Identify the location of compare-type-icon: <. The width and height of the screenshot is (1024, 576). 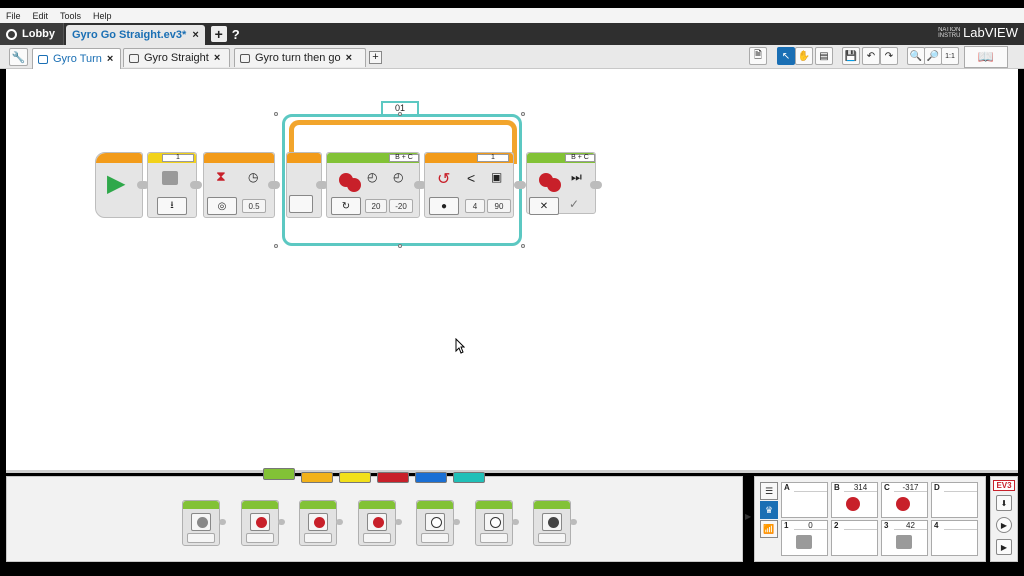
(471, 178).